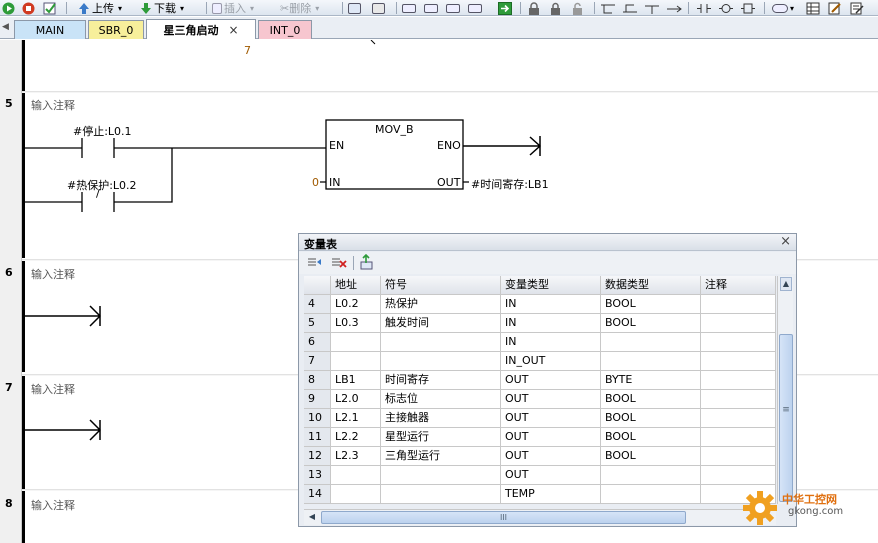 The image size is (878, 543). Describe the element at coordinates (505, 7) in the screenshot. I see `goto-icon` at that location.